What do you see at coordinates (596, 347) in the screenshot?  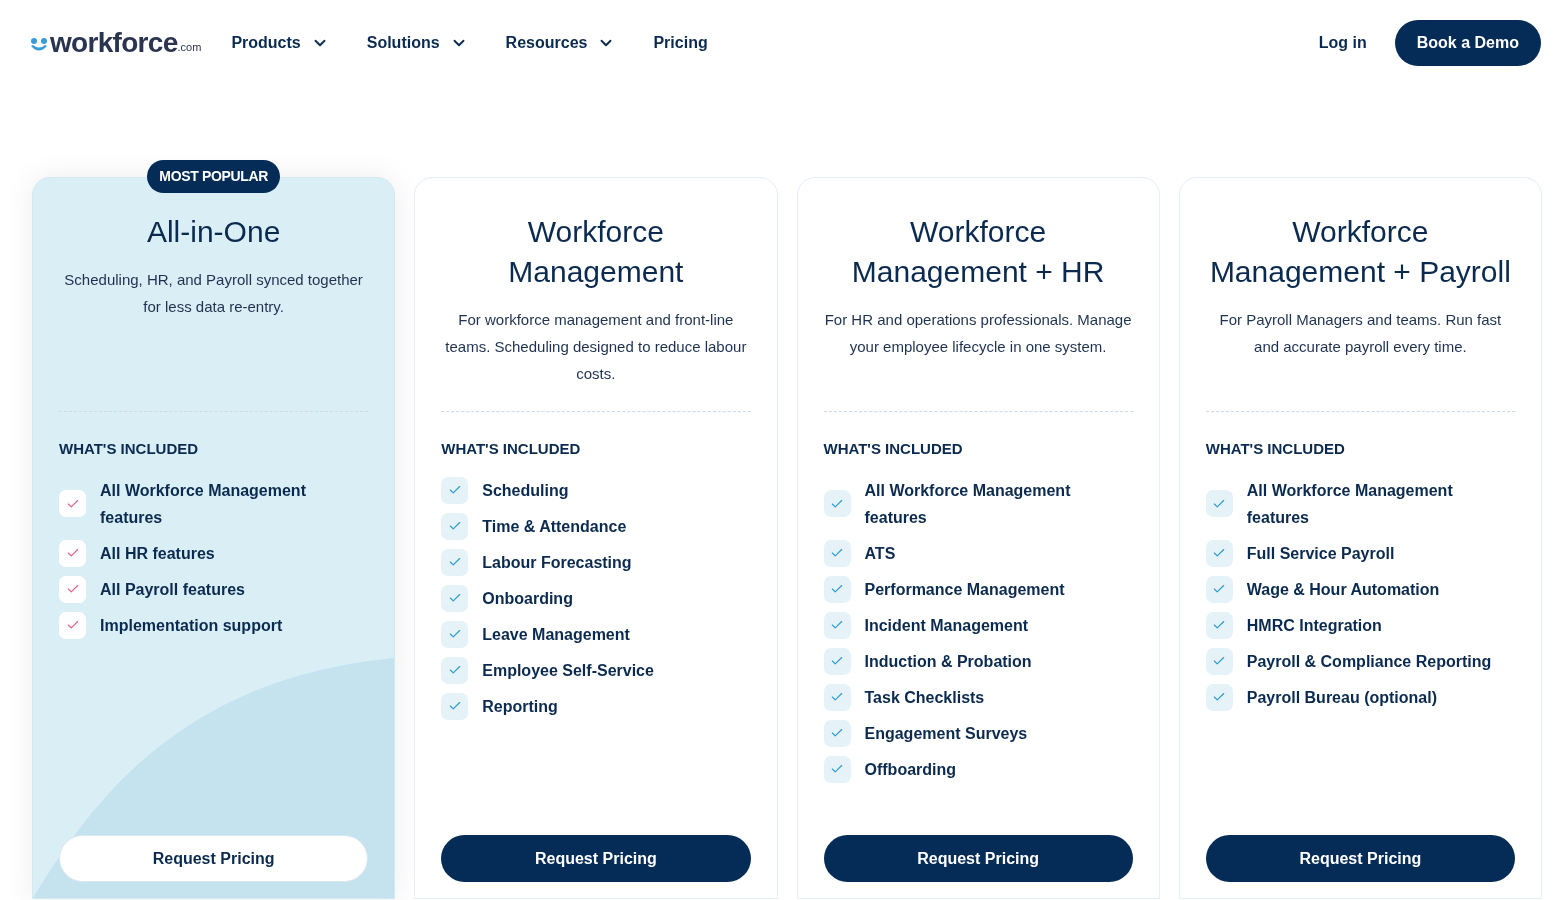 I see `plan-description: For workforce management and front-line teams. Scheduling designed to reduce labour costs.` at bounding box center [596, 347].